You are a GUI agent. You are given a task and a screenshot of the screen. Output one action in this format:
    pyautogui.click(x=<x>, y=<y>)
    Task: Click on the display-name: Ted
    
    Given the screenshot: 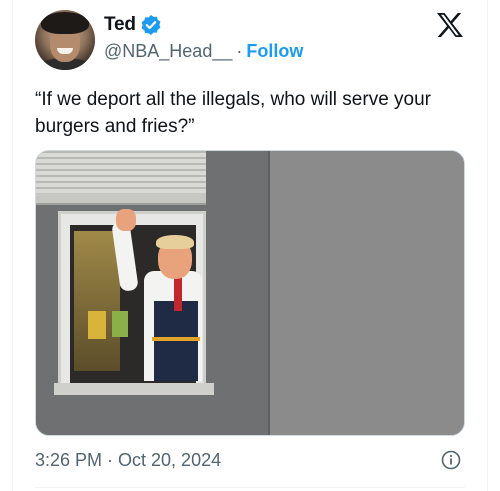 What is the action you would take?
    pyautogui.click(x=120, y=25)
    